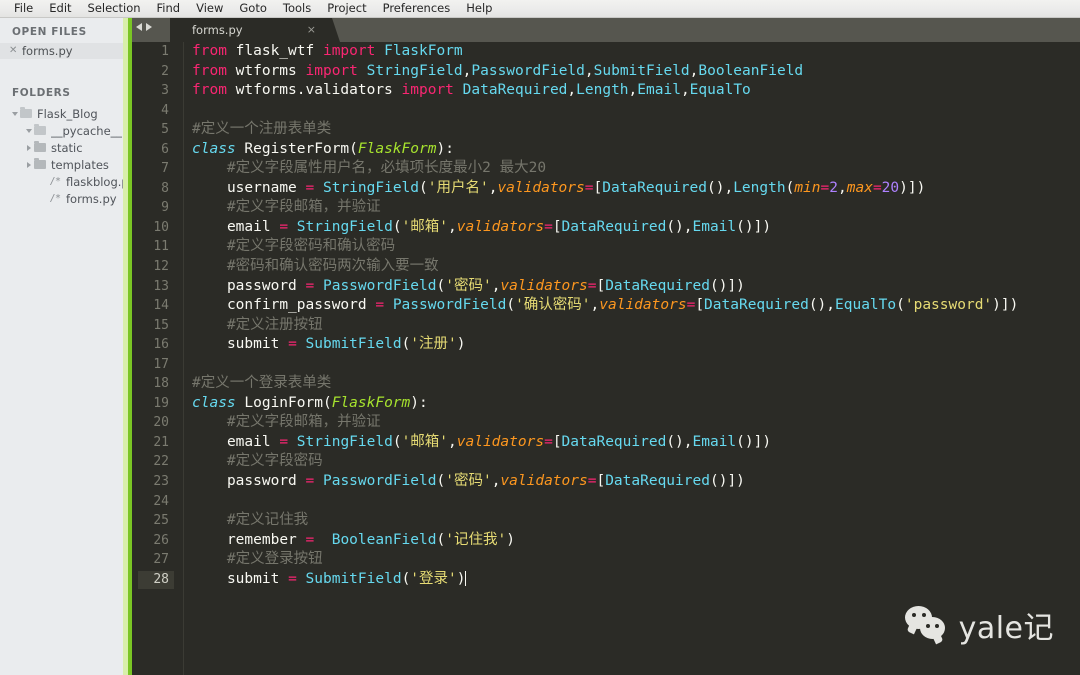 This screenshot has width=1080, height=675. What do you see at coordinates (13, 51) in the screenshot?
I see `close-icon: ✕` at bounding box center [13, 51].